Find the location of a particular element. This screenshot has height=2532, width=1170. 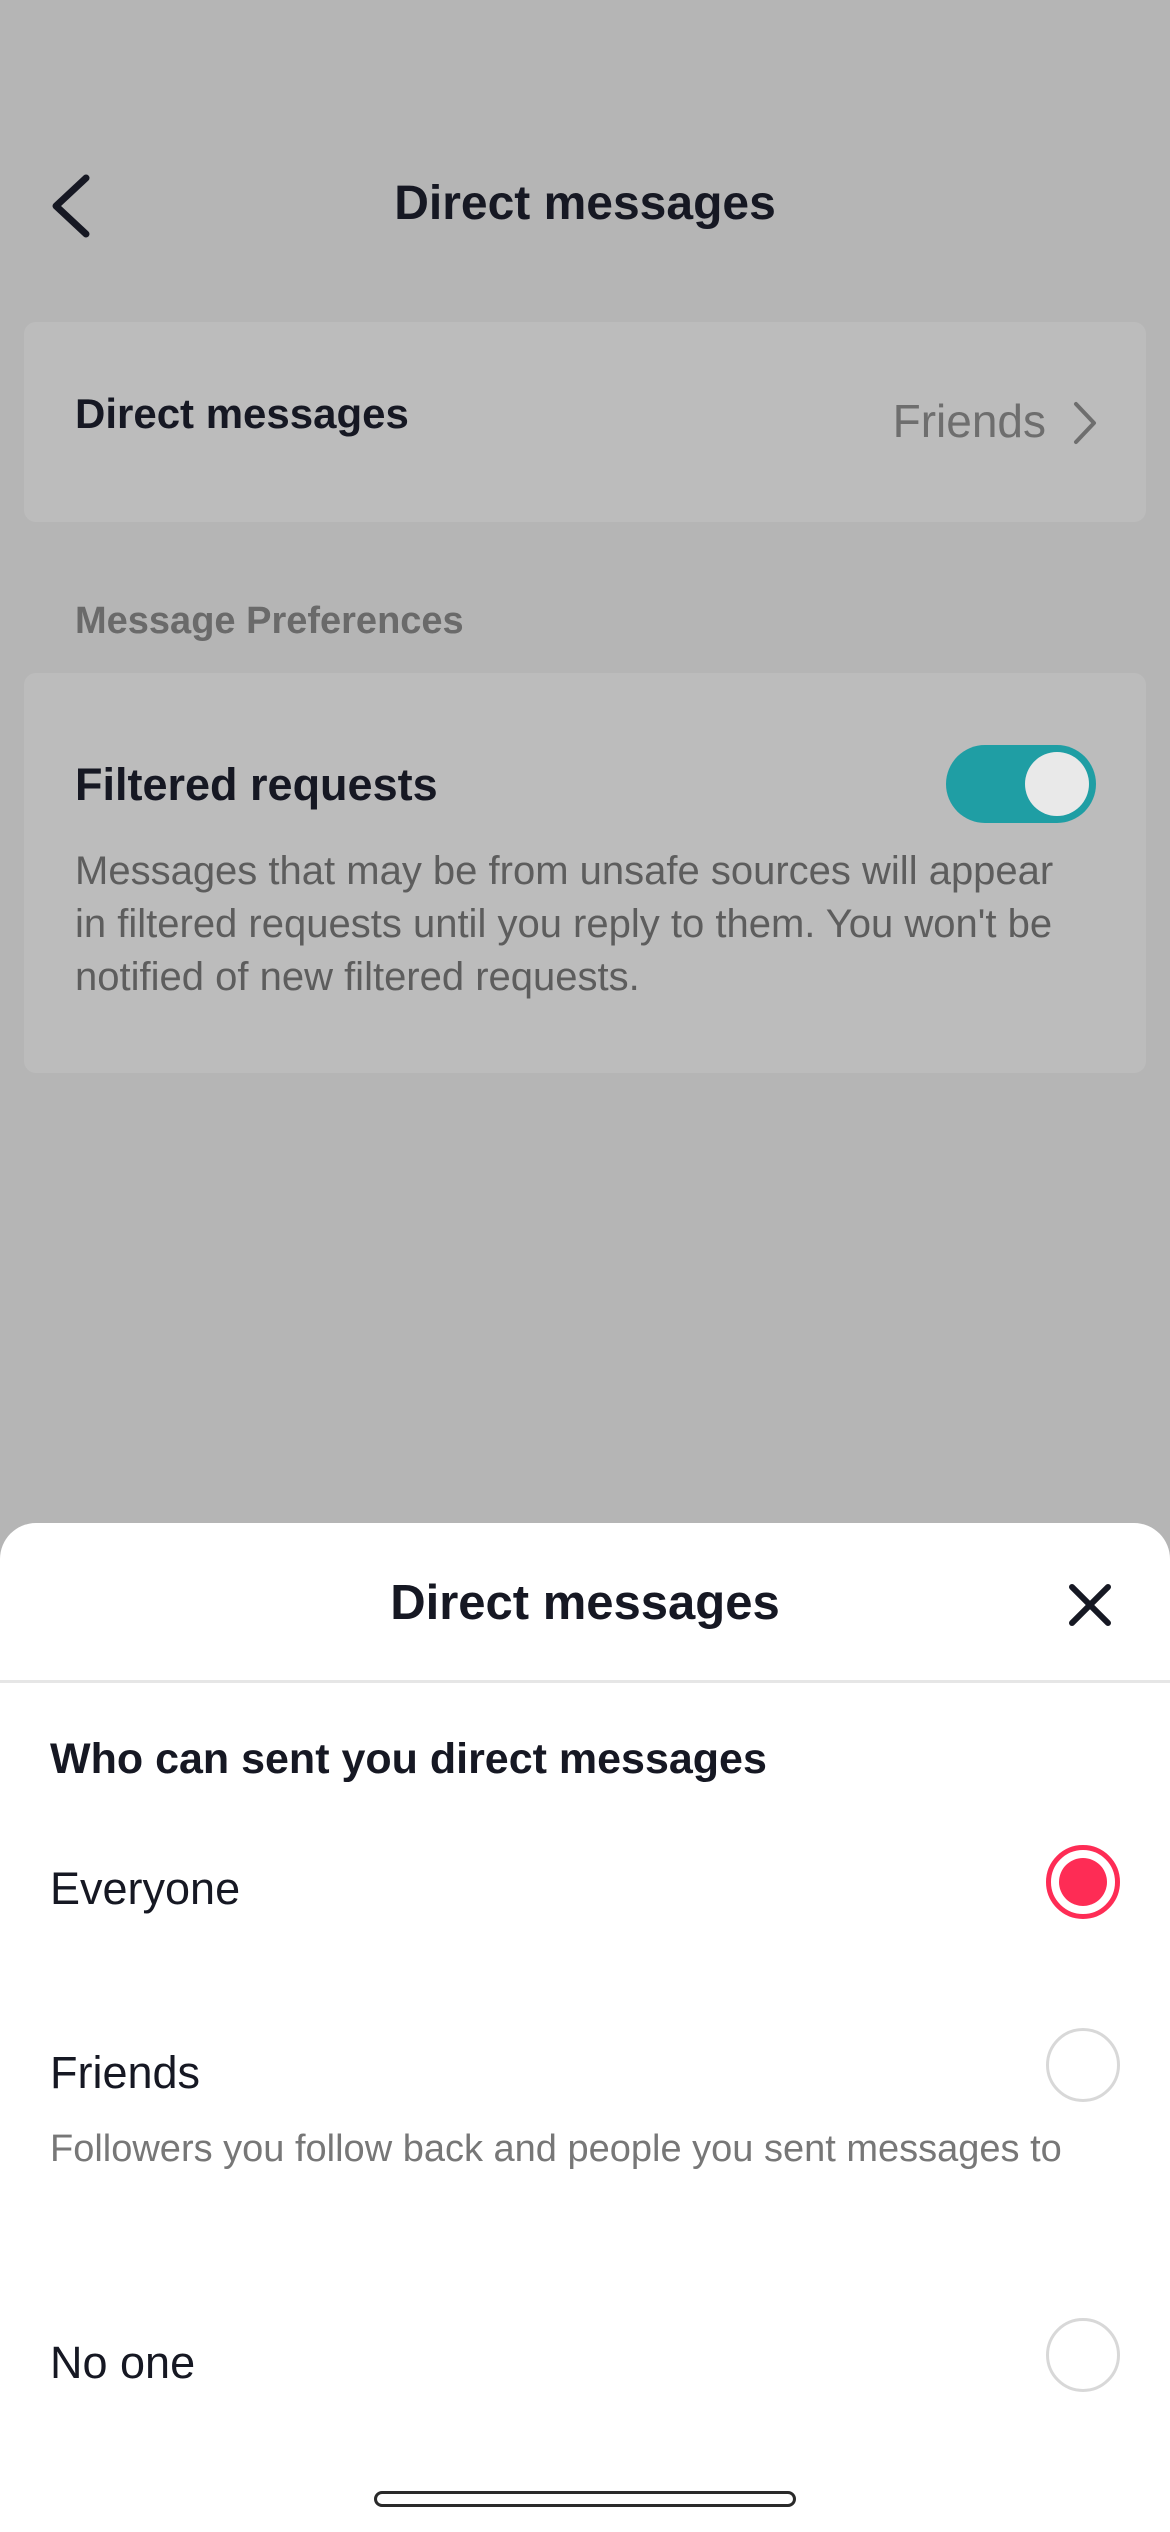

filtered-requests-title: Filtered requests is located at coordinates (256, 784).